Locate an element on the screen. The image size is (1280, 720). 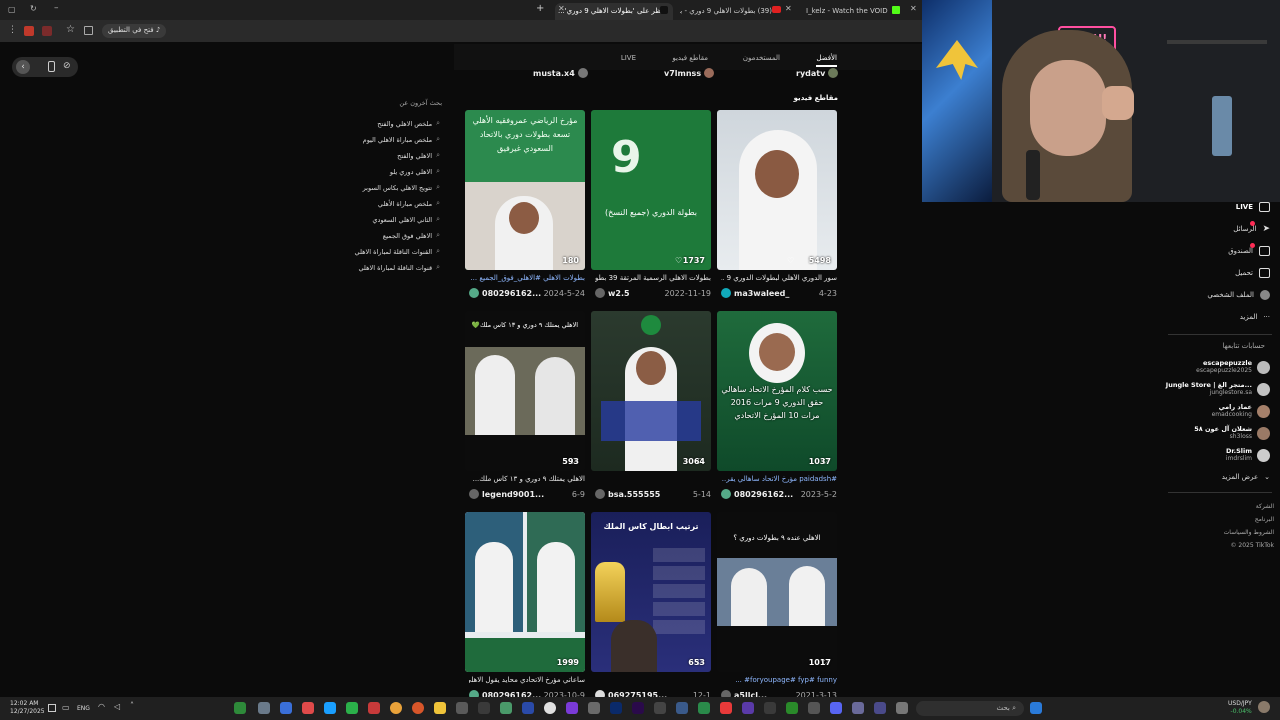
video-thumbnail: الاهلي عنده ٩ بطولات دوري ؟ 1017 ♡ is located at coordinates (777, 592).